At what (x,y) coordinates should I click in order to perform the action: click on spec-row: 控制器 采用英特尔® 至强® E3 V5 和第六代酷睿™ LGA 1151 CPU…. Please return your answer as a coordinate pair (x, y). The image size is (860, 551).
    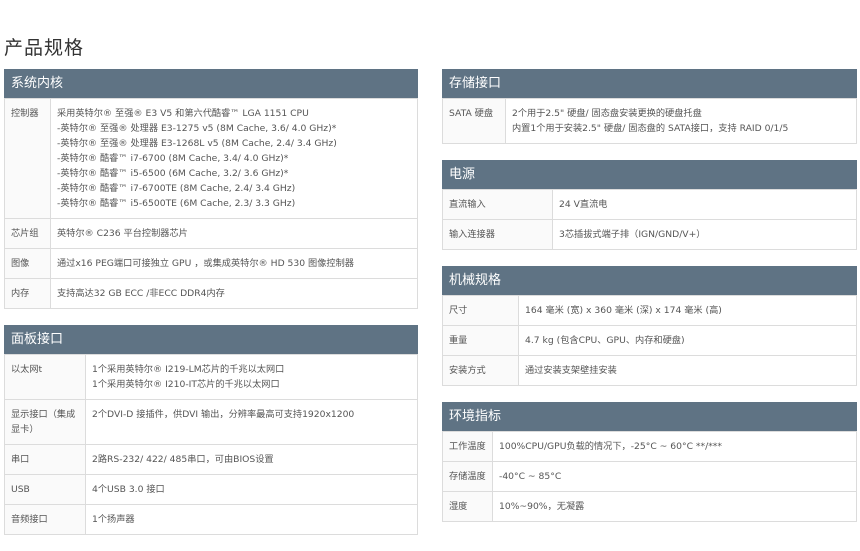
    Looking at the image, I should click on (211, 158).